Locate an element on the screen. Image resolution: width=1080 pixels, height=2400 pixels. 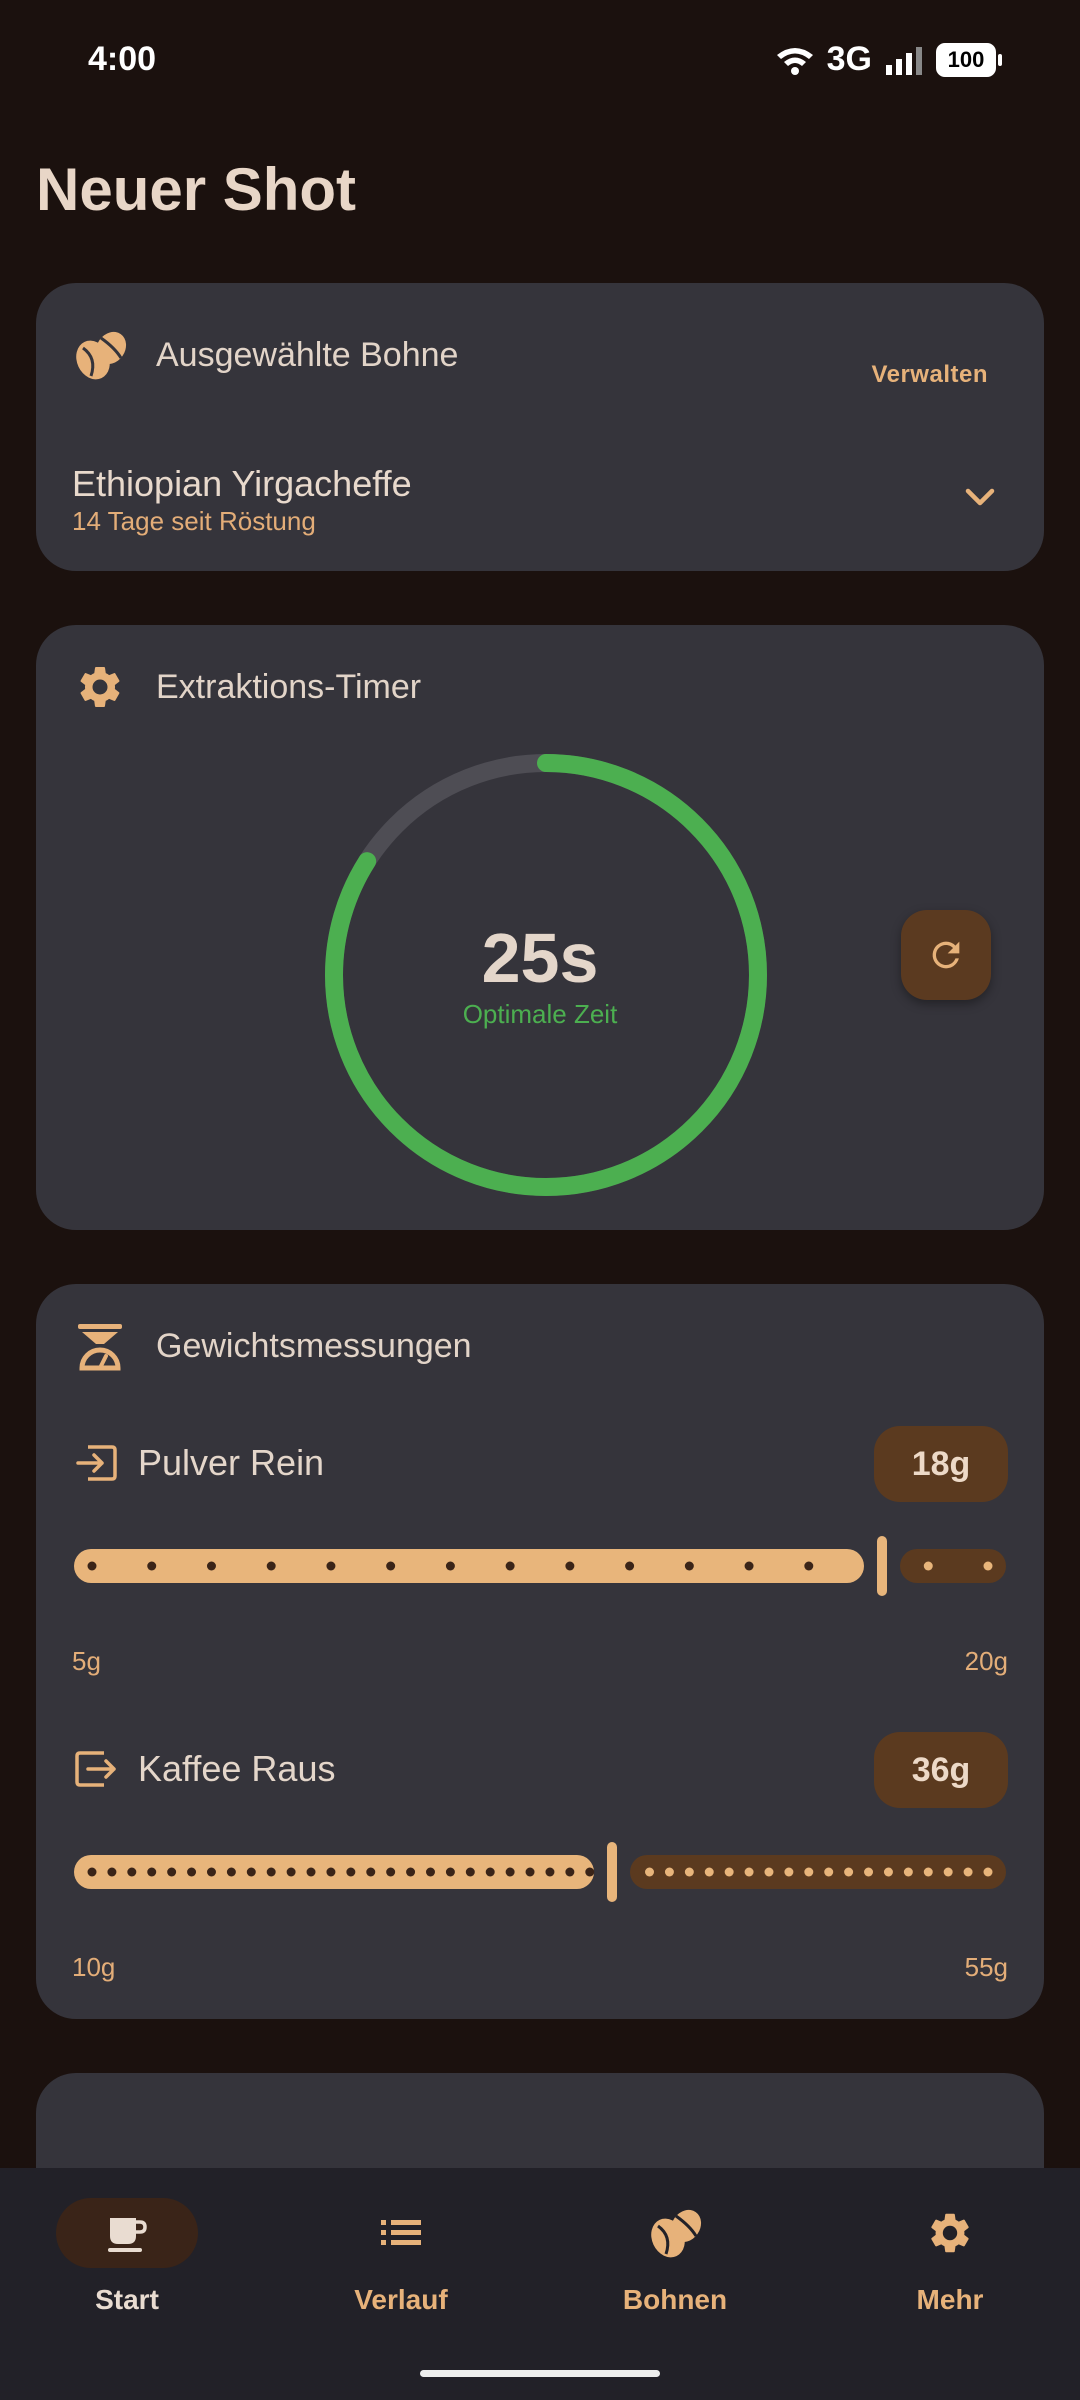
nav-item-start: Start is located at coordinates (127, 2257).